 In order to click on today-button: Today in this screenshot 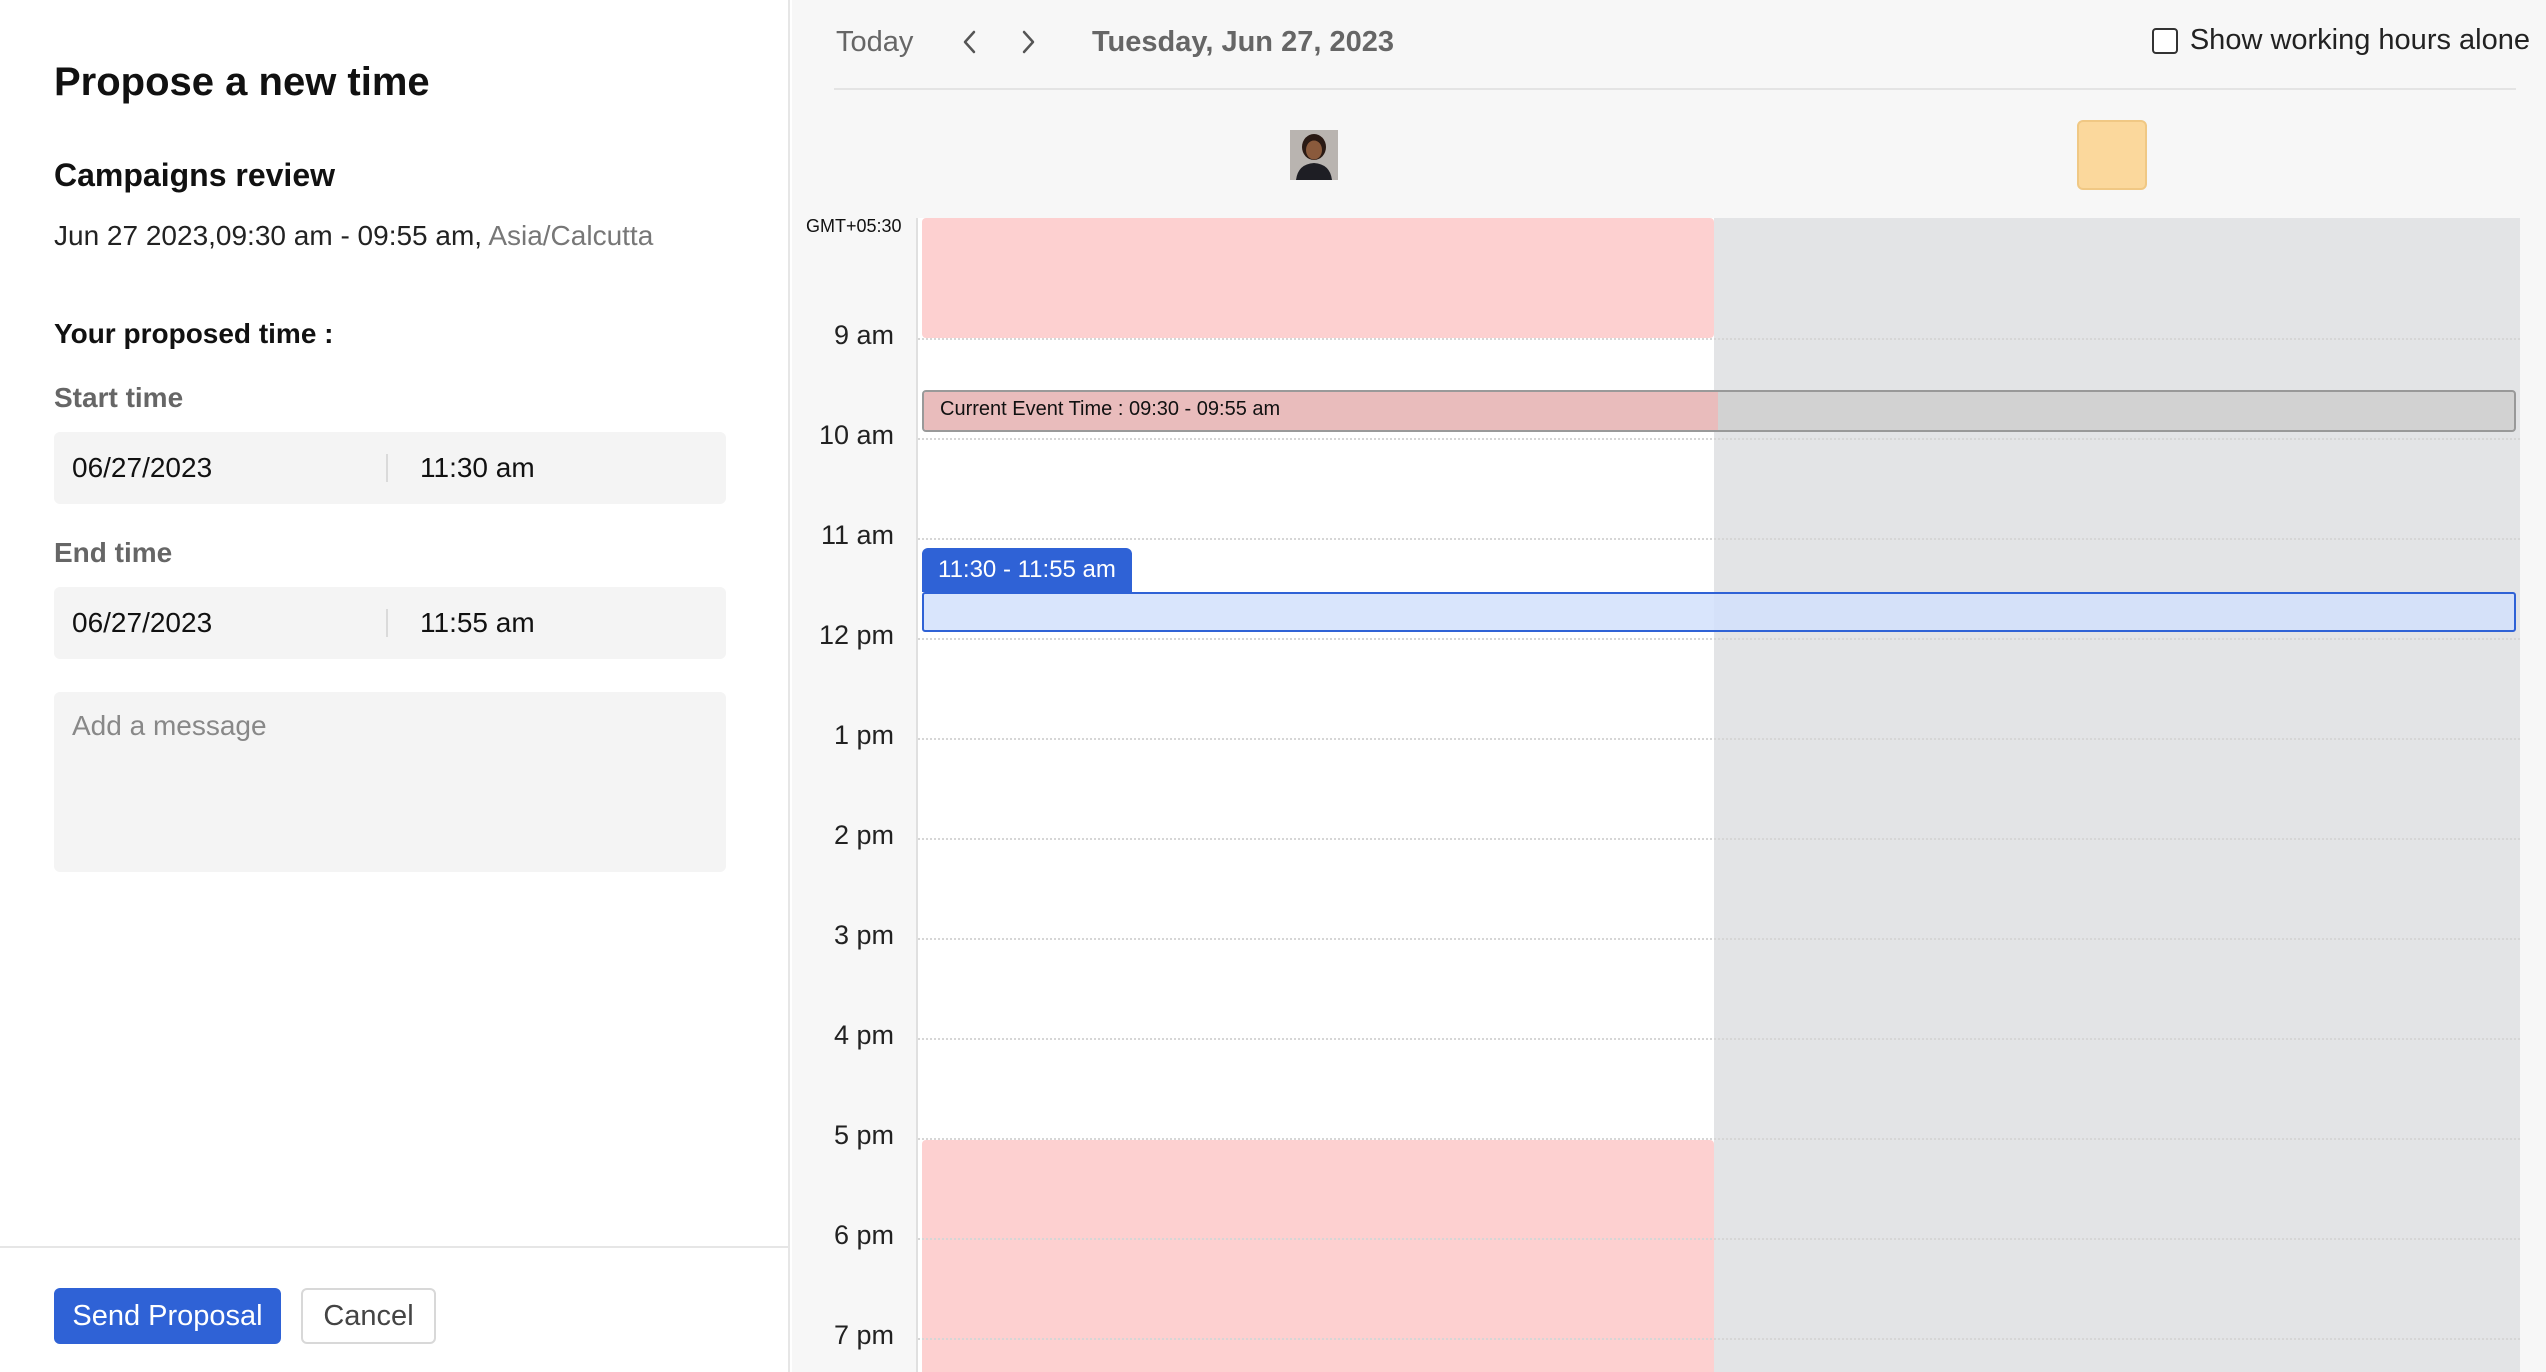, I will do `click(874, 42)`.